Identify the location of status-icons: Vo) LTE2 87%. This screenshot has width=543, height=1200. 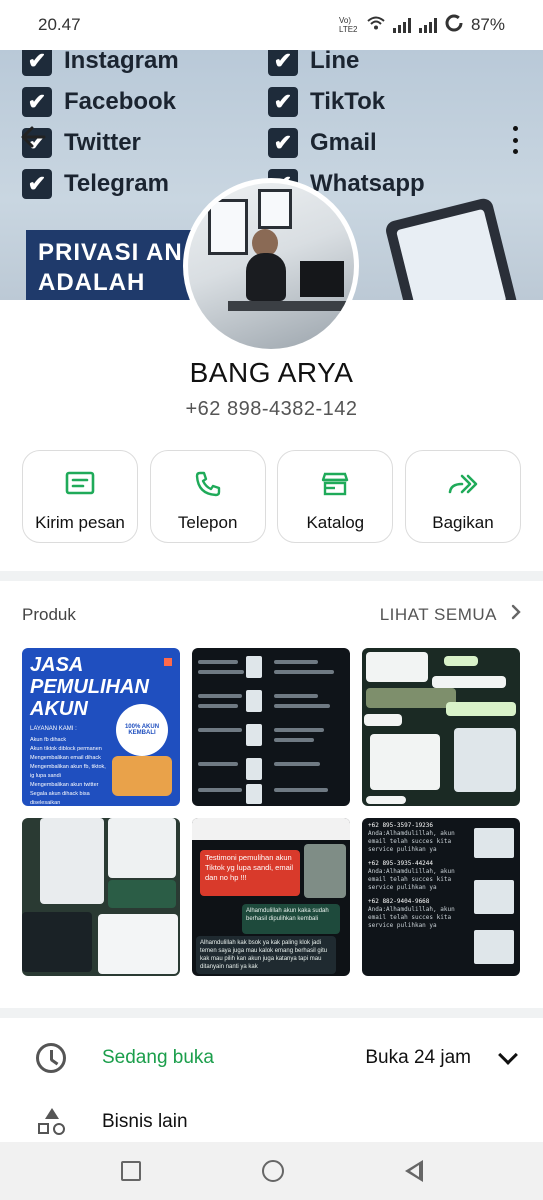
(422, 25).